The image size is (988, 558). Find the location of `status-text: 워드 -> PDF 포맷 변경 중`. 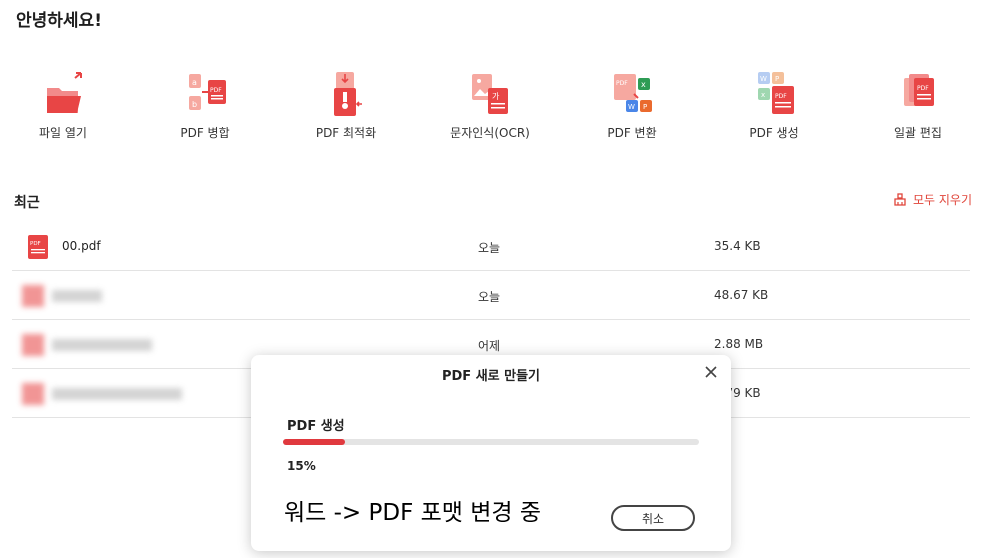

status-text: 워드 -> PDF 포맷 변경 중 is located at coordinates (413, 513).